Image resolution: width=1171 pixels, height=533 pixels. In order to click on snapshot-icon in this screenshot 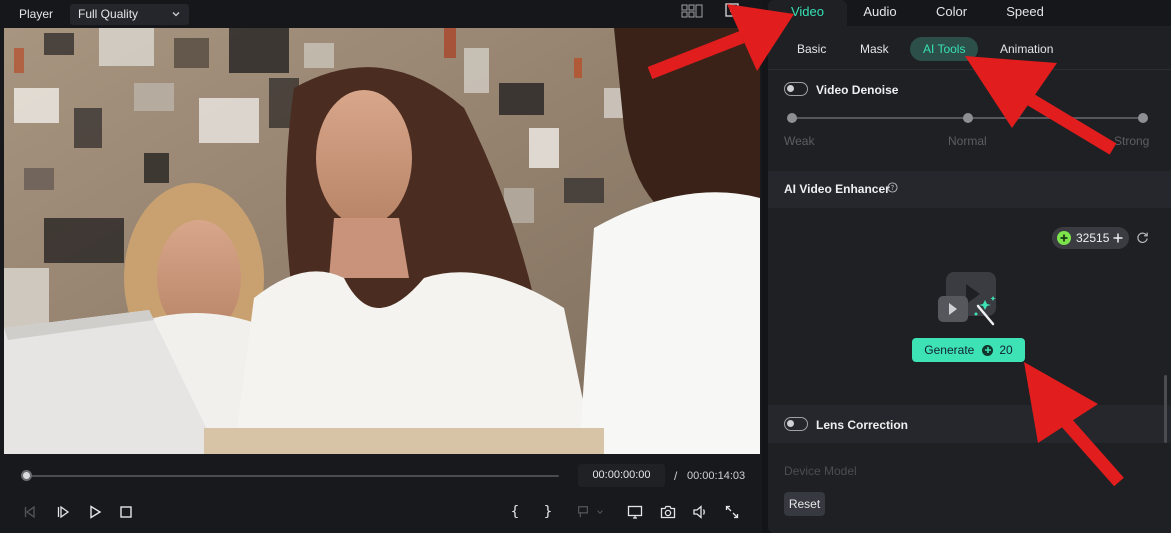, I will do `click(668, 512)`.